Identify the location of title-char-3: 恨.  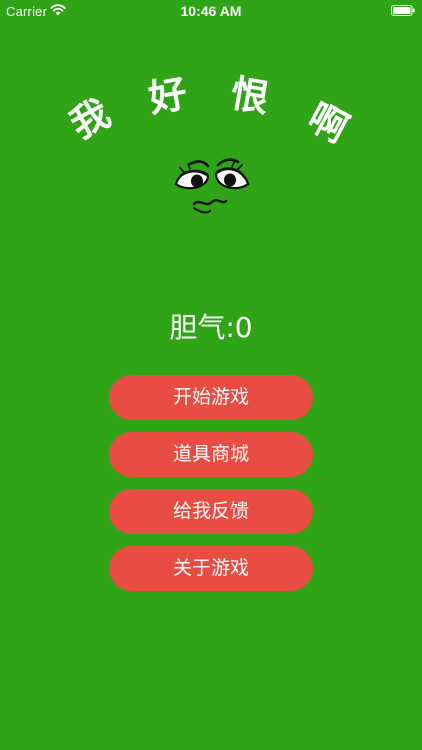
(250, 96).